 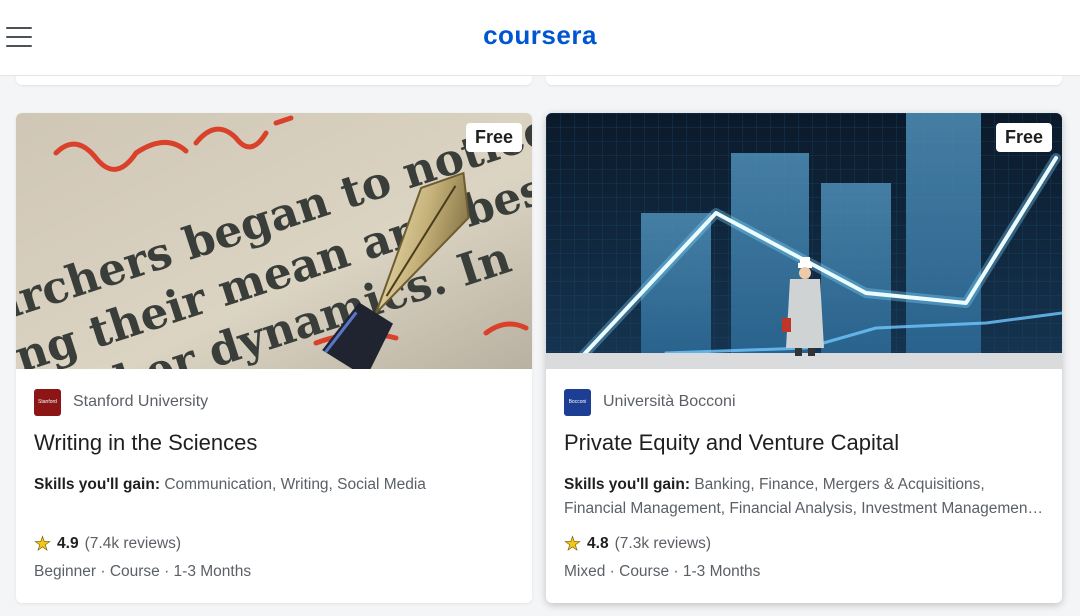 I want to click on partner-name: Stanford University, so click(x=141, y=401).